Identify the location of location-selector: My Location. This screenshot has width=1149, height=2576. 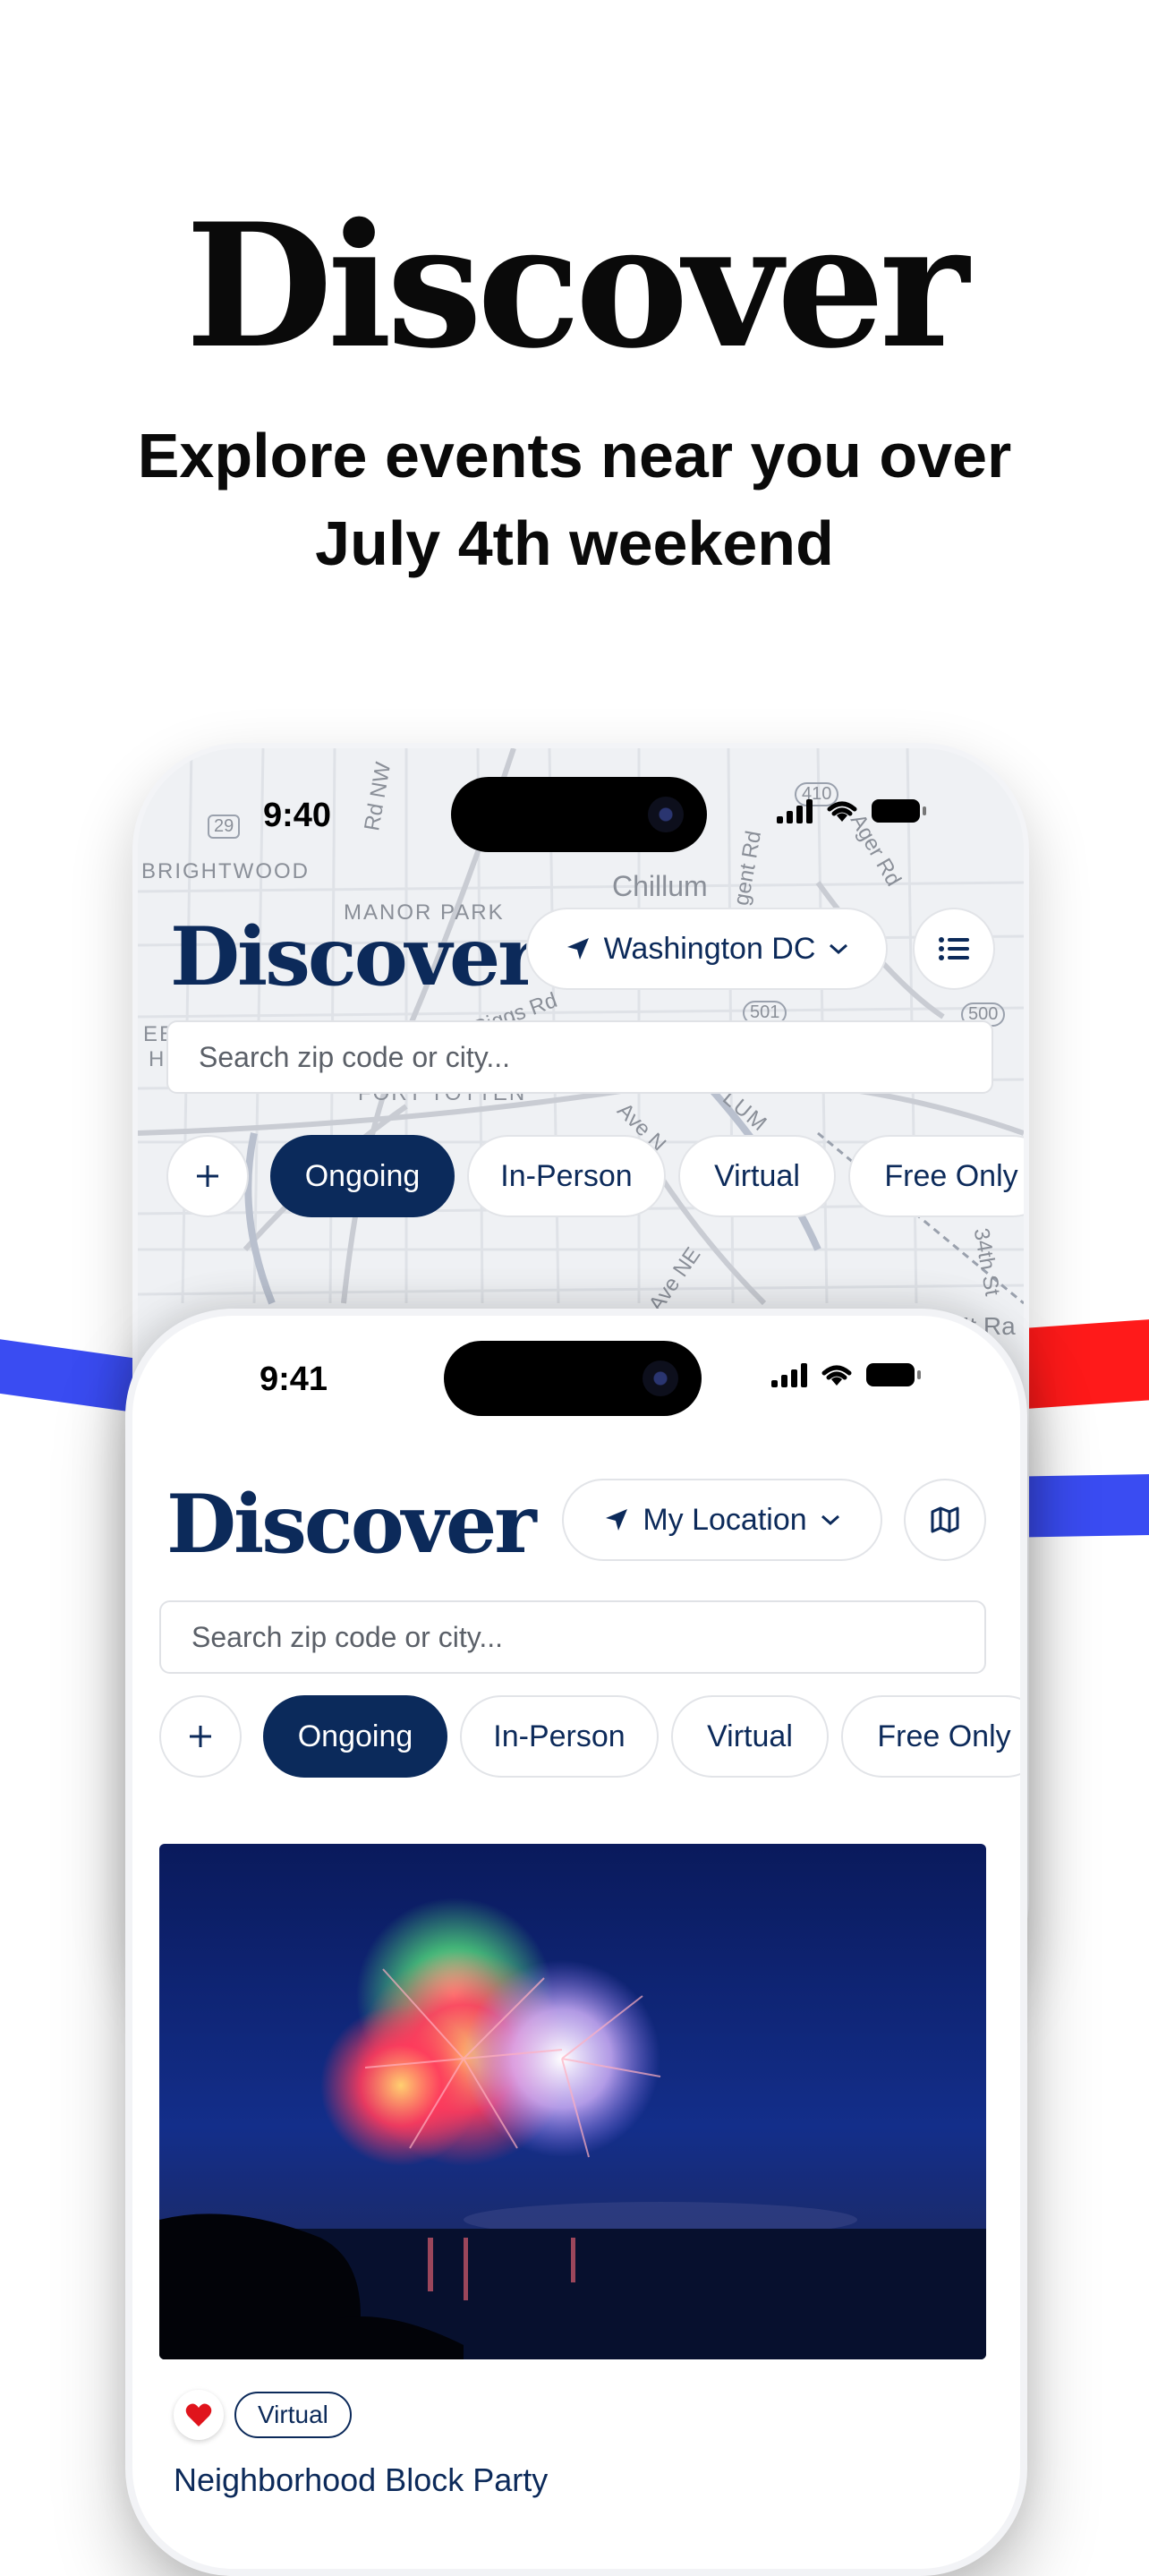
(722, 1520).